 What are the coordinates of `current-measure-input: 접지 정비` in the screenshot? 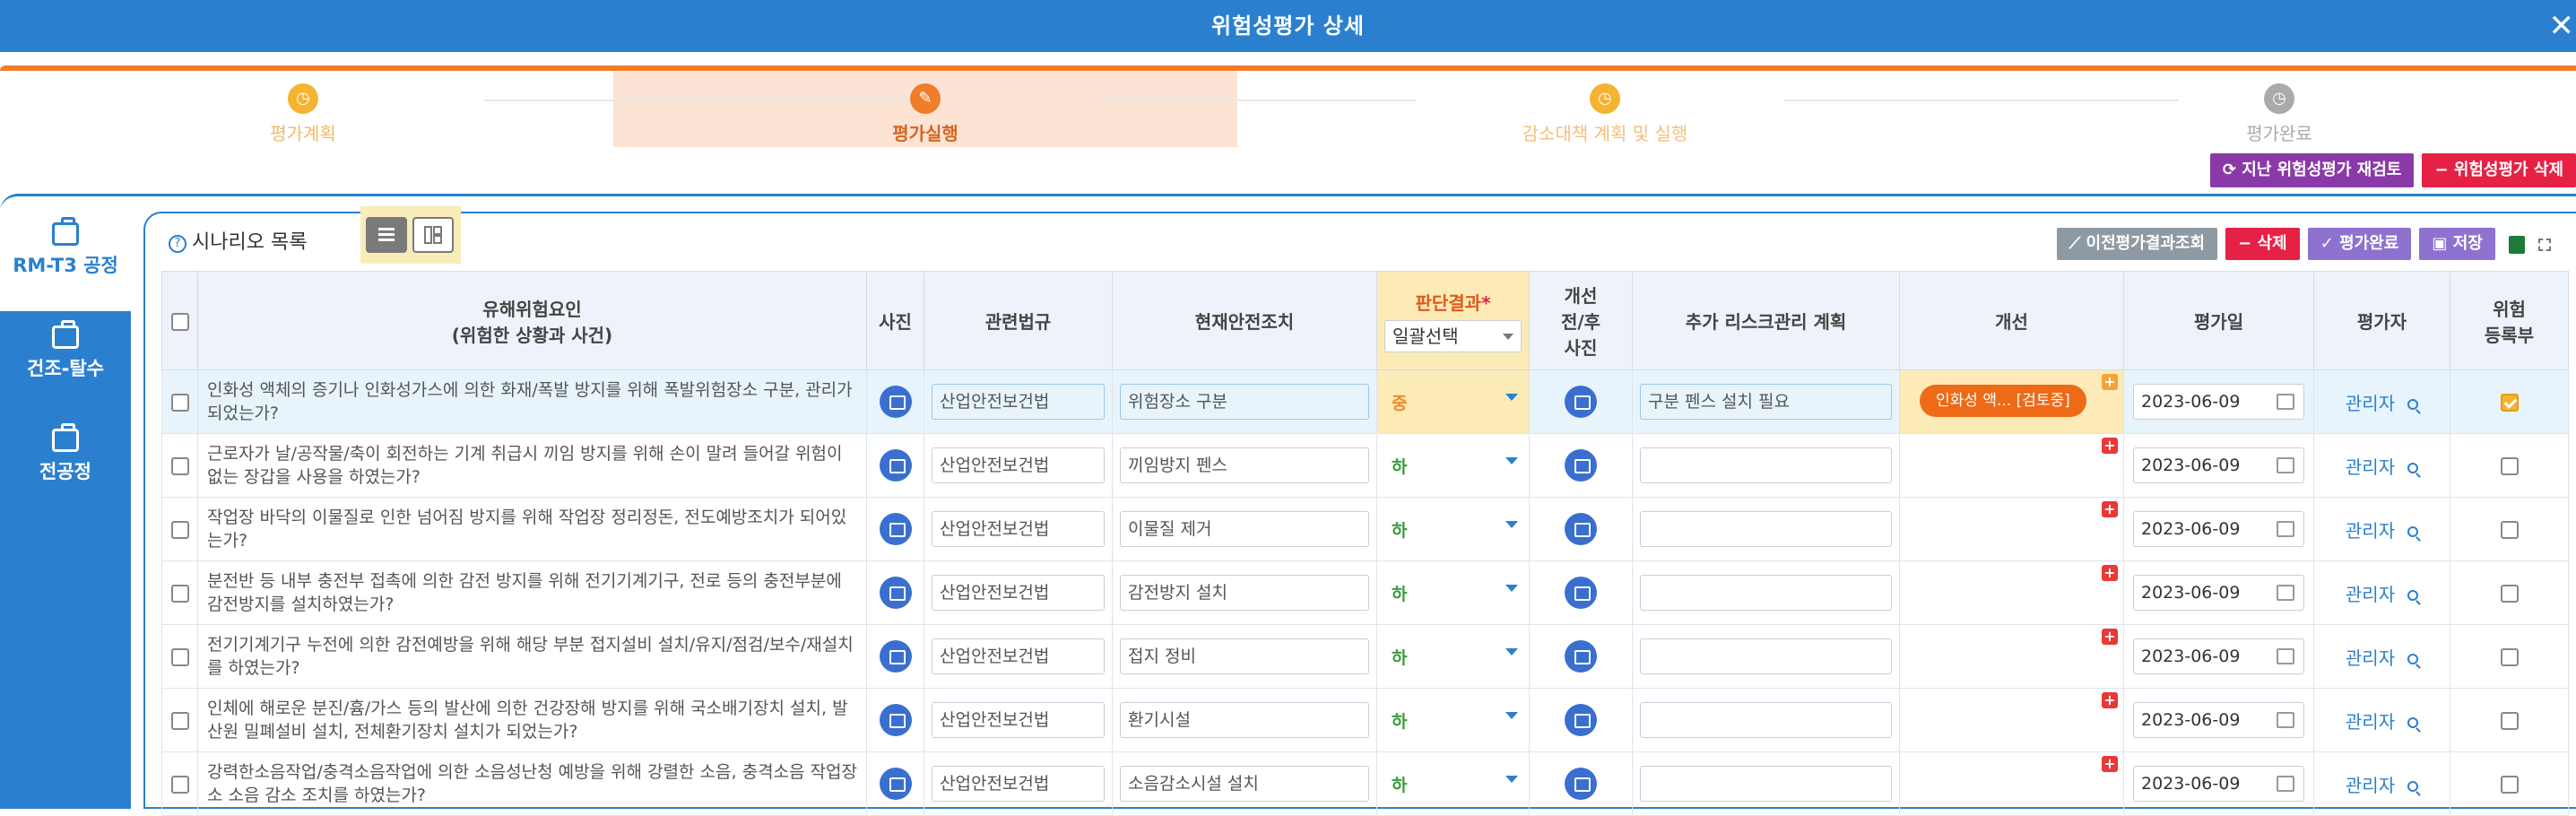 It's located at (1244, 656).